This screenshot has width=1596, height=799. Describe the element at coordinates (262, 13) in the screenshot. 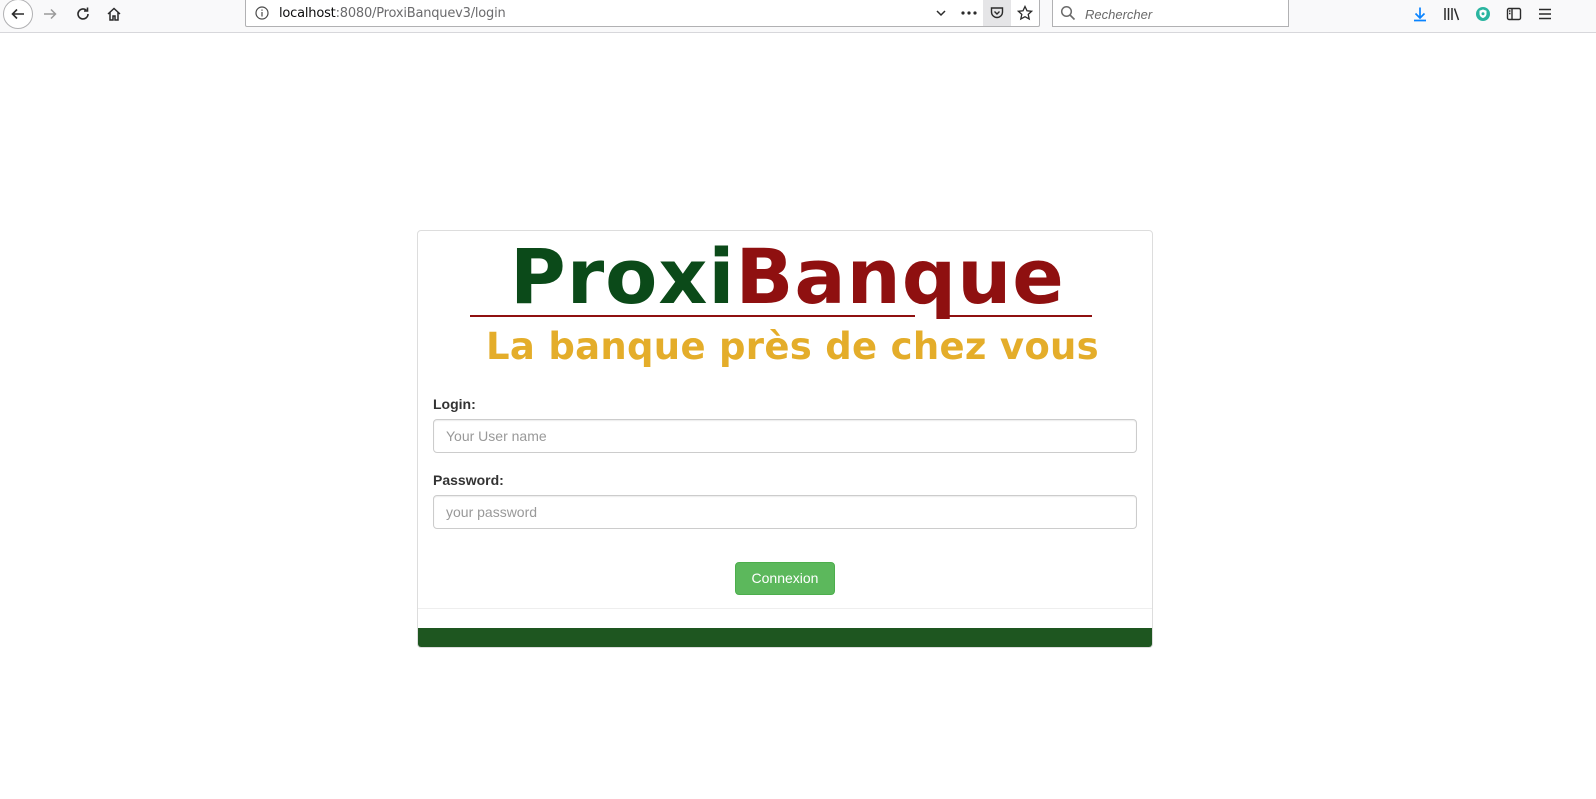

I see `info-icon` at that location.